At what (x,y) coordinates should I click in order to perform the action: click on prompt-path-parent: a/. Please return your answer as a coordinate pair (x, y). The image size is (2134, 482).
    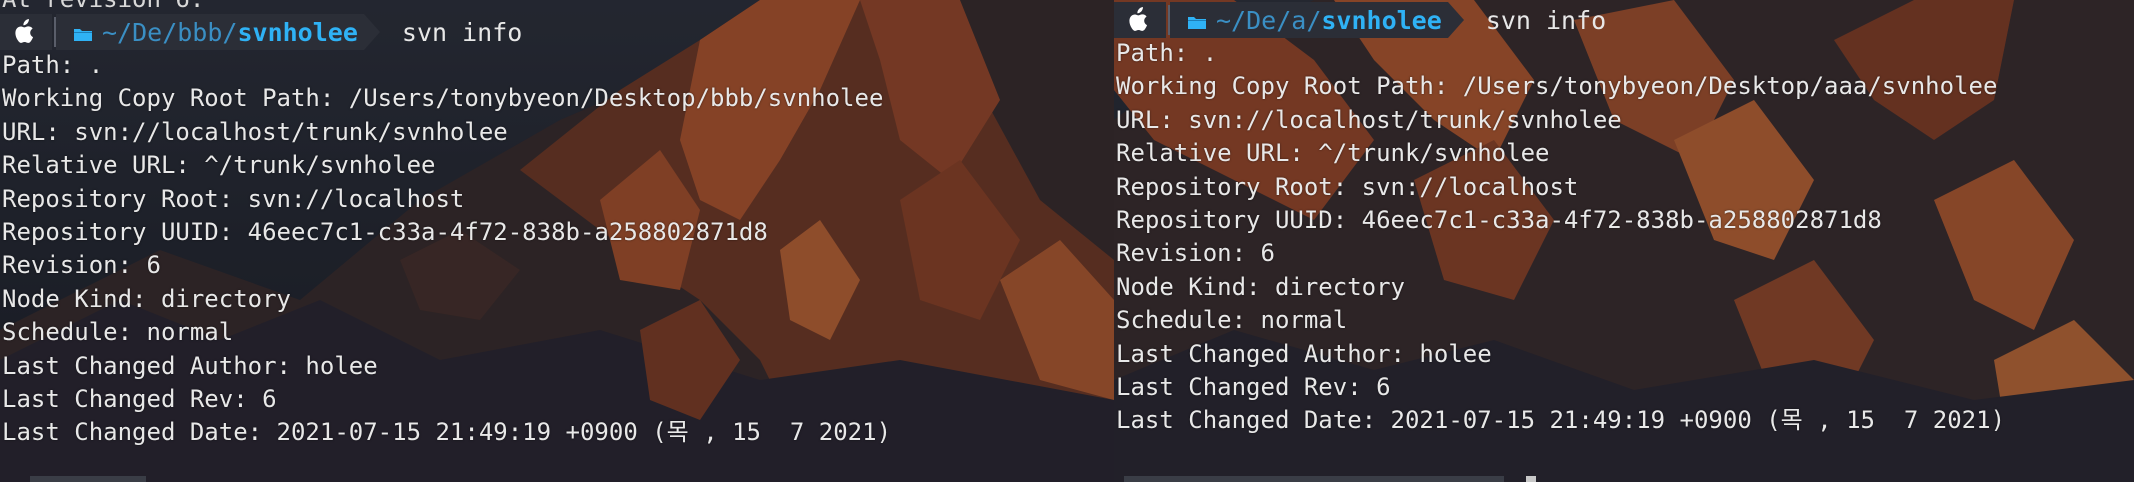
    Looking at the image, I should click on (1306, 20).